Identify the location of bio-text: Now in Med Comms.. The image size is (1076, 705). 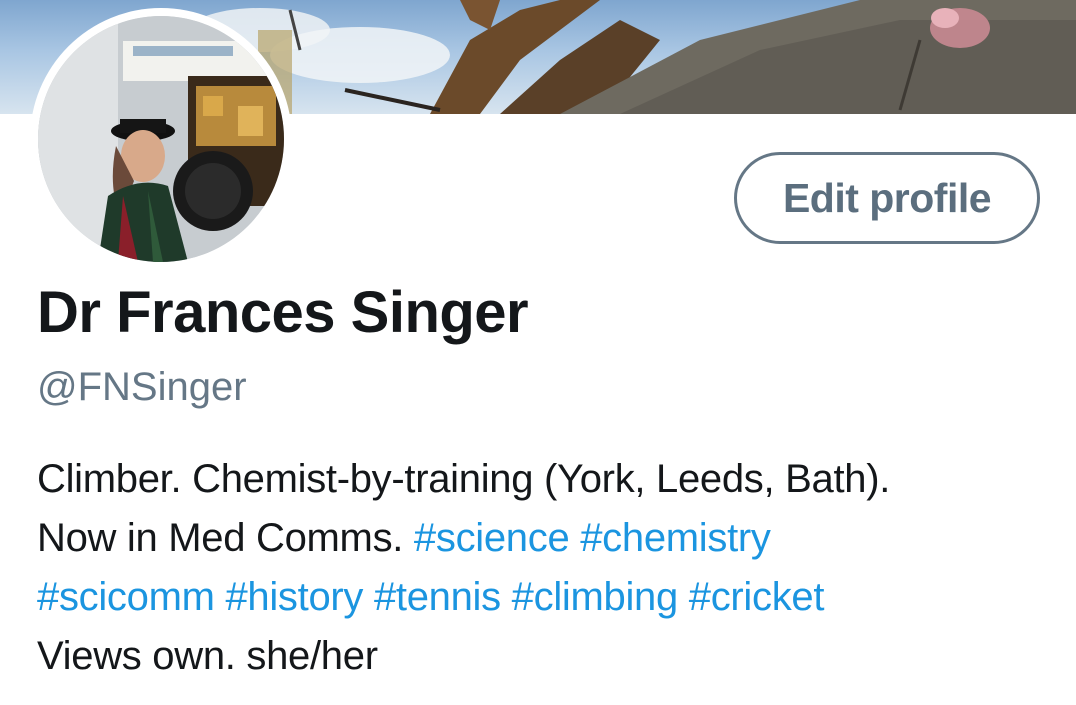
(220, 538).